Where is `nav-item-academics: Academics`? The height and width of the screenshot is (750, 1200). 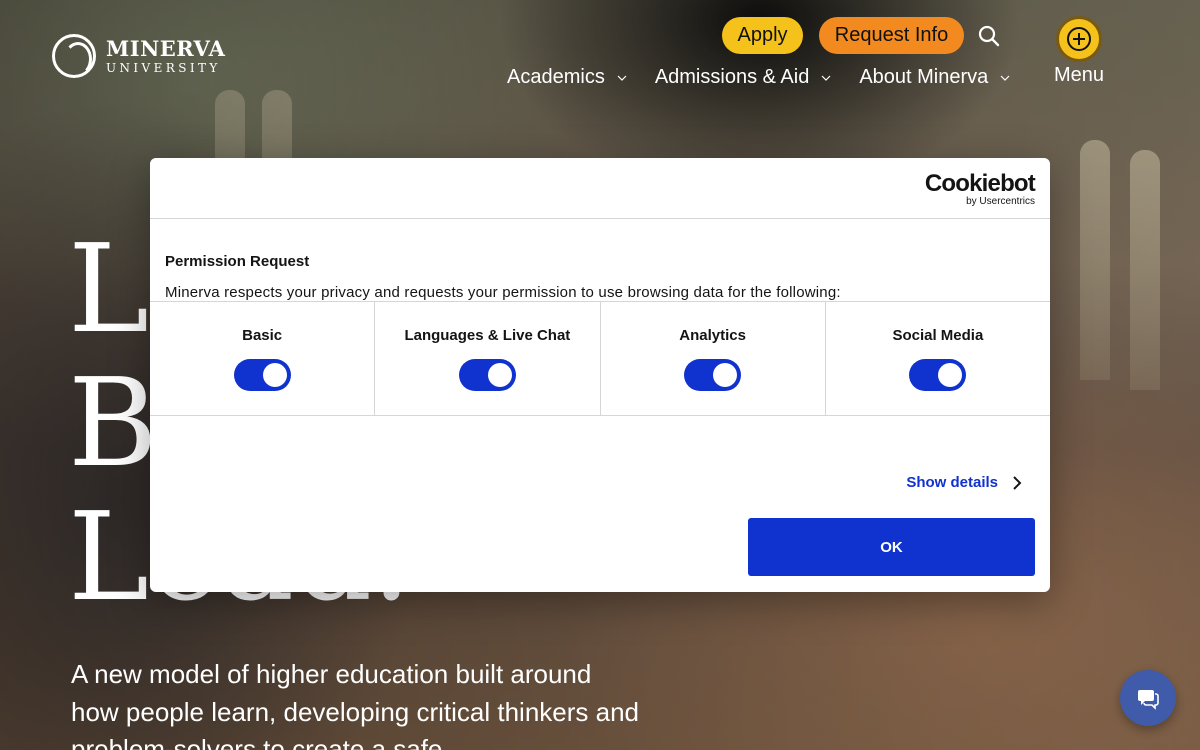 nav-item-academics: Academics is located at coordinates (567, 77).